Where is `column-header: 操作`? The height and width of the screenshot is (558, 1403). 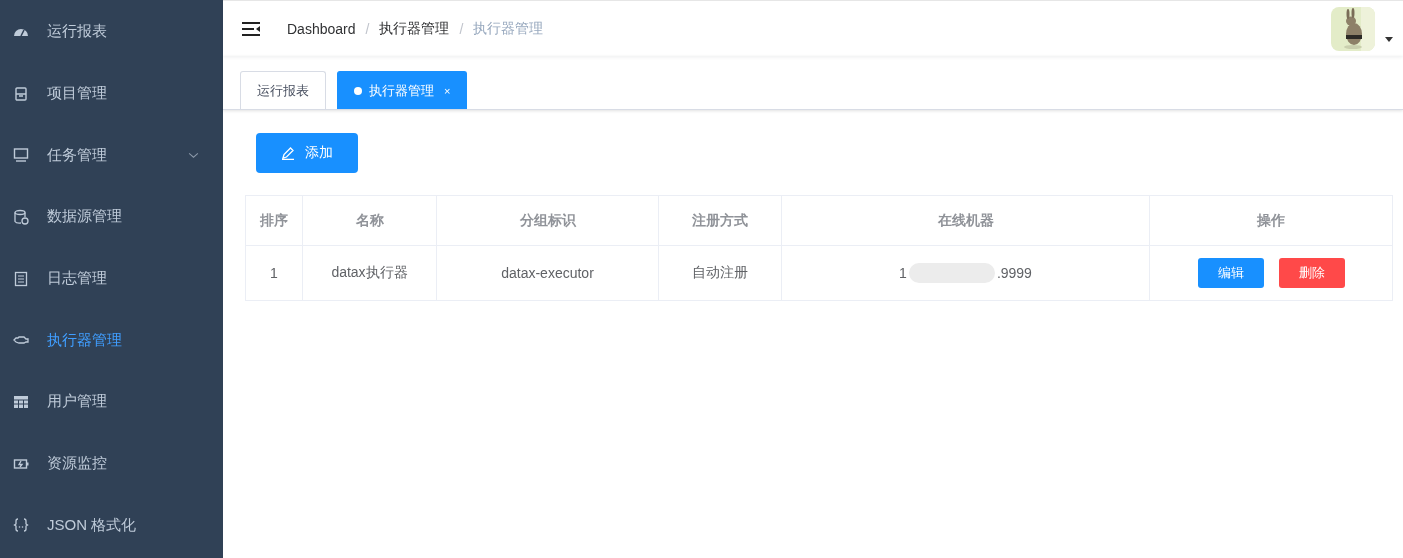 column-header: 操作 is located at coordinates (1271, 220).